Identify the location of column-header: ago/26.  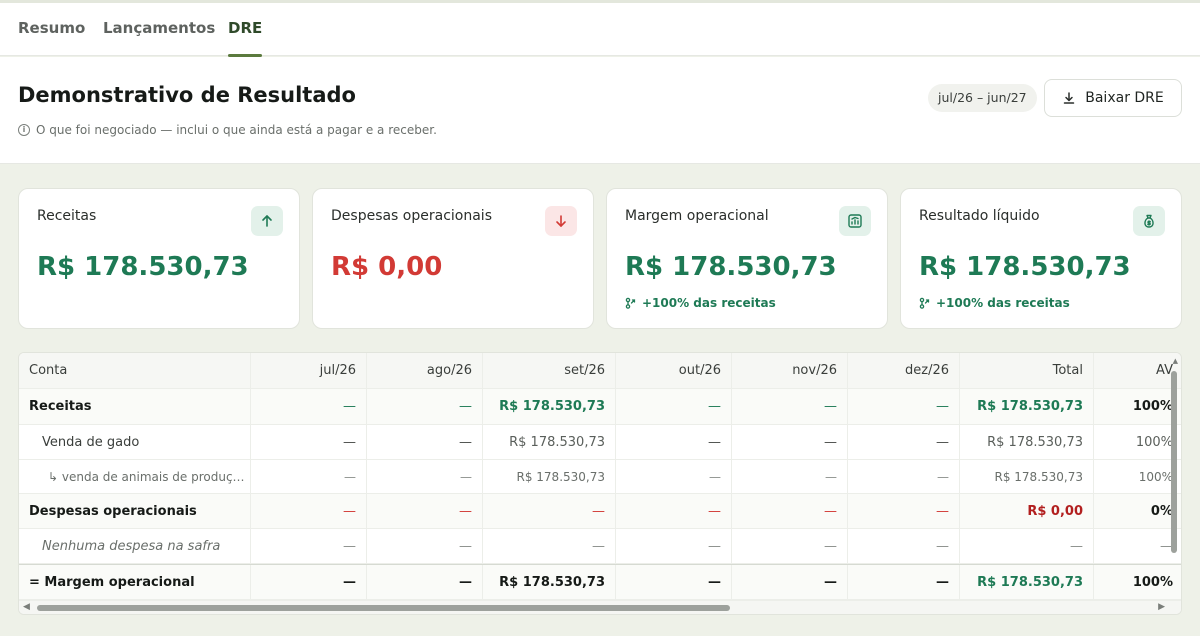
(425, 370).